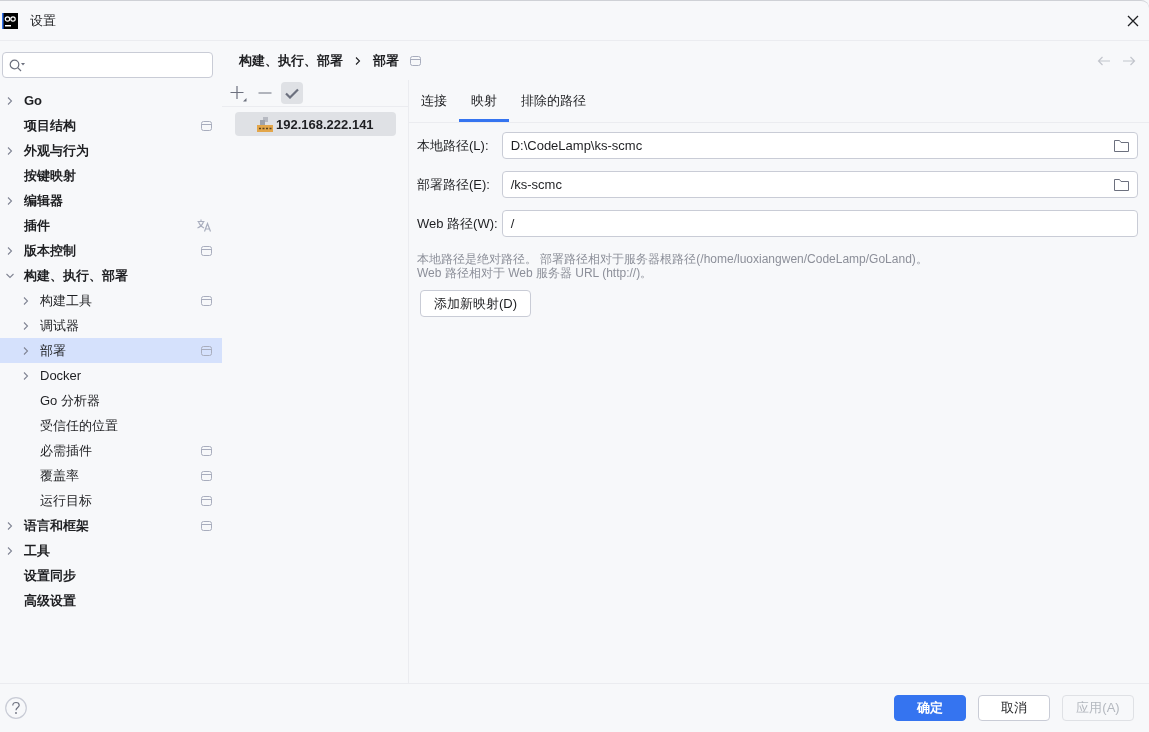 The height and width of the screenshot is (732, 1149). I want to click on field-label: 本地路径(L):, so click(453, 145).